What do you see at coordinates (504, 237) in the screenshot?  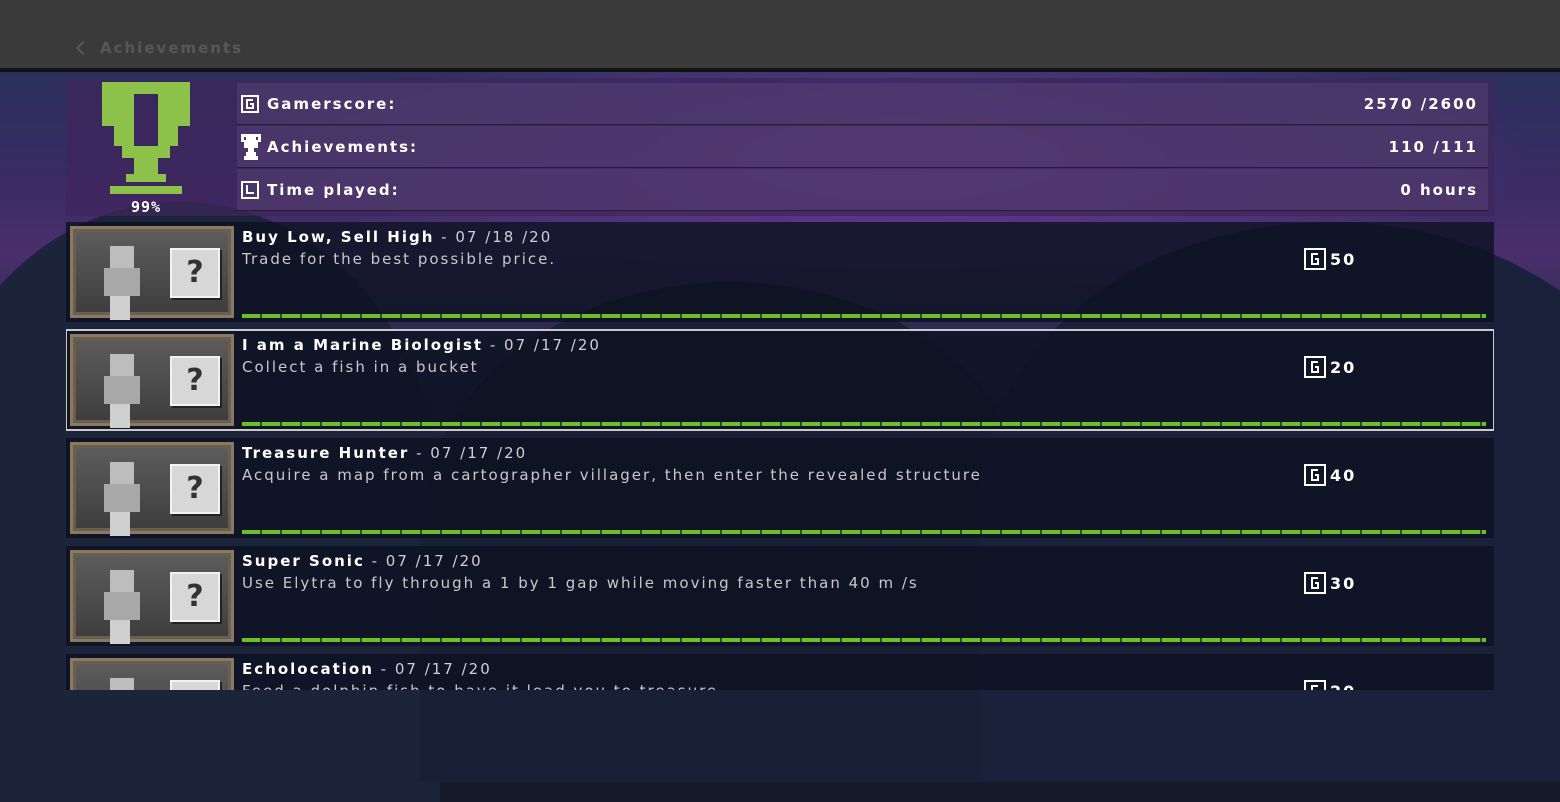 I see `achievement-date: 07 /18 /20` at bounding box center [504, 237].